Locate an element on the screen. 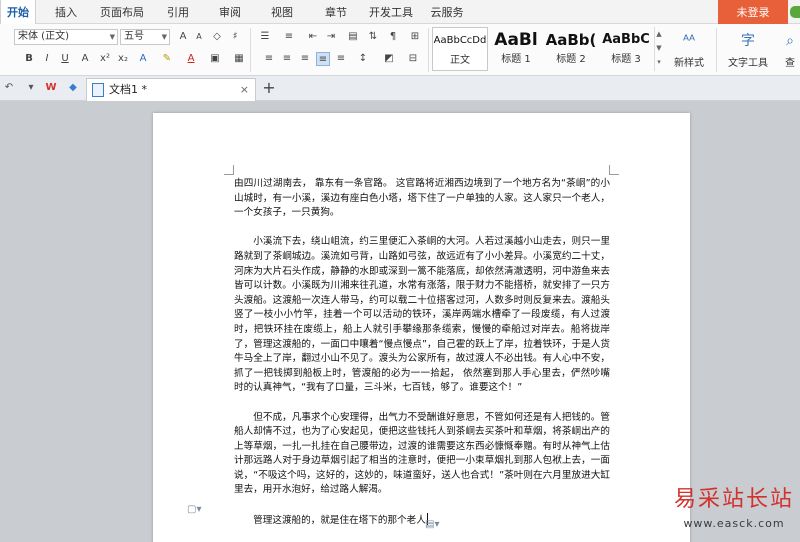  new-tab-button: + is located at coordinates (269, 88).